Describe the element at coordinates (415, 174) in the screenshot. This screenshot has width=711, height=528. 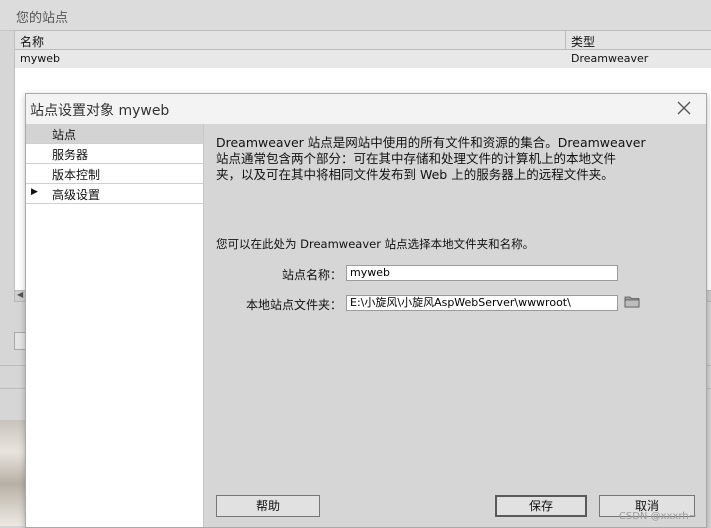
I see `intro-line: 夹，以及可在其中将相同文件发布到 Web 上的服务器上的远程文件夹。` at that location.